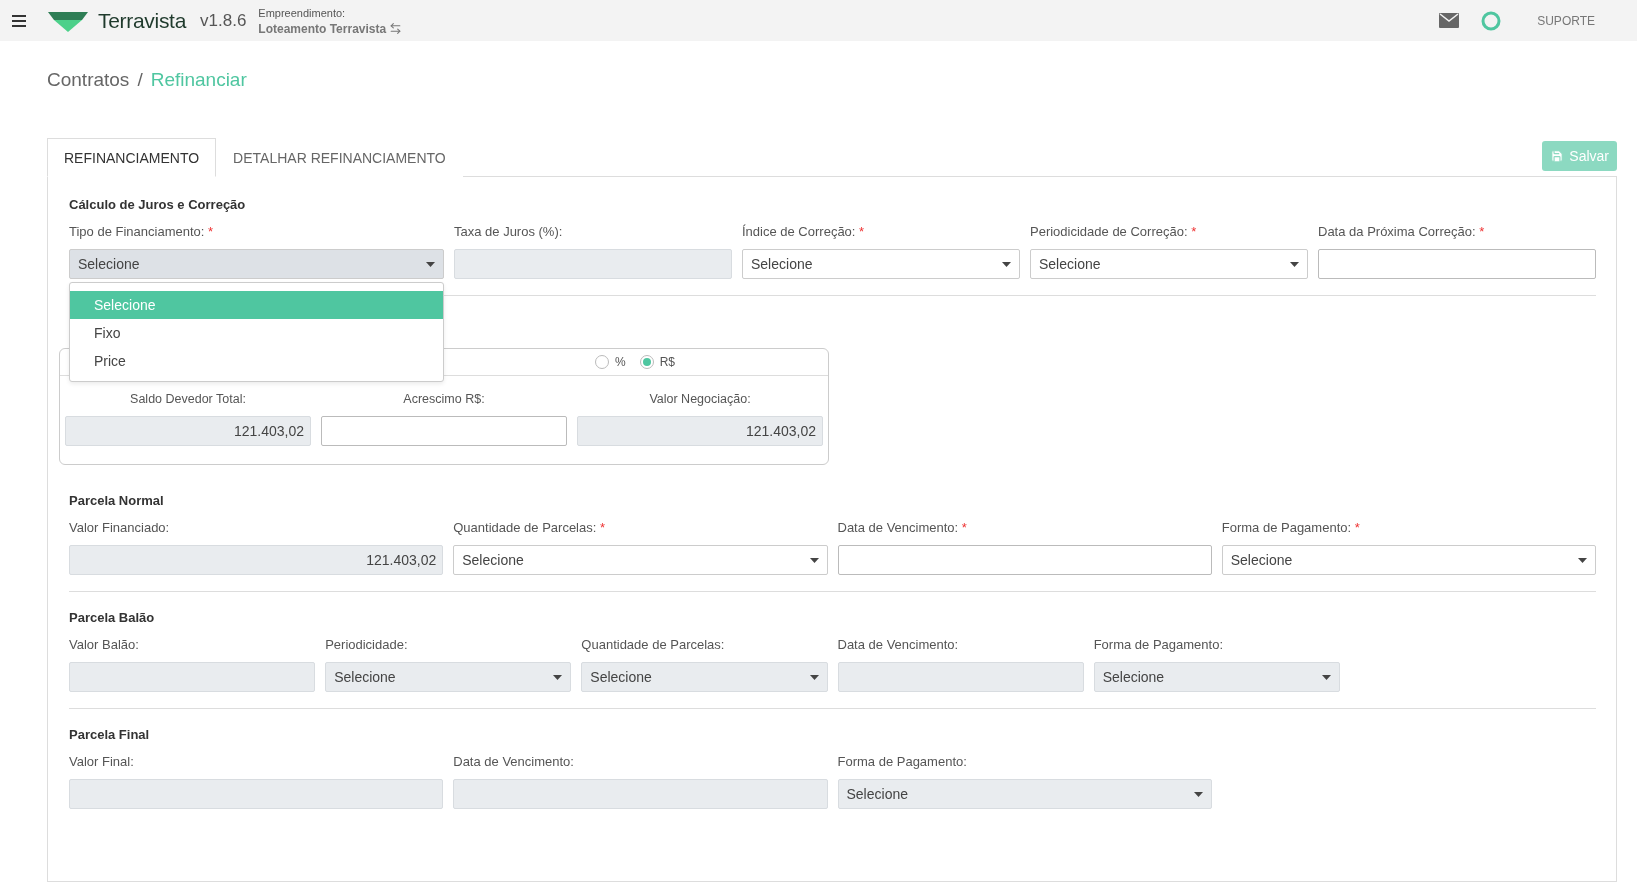  What do you see at coordinates (120, 527) in the screenshot?
I see `field-label: Valor Financiado:` at bounding box center [120, 527].